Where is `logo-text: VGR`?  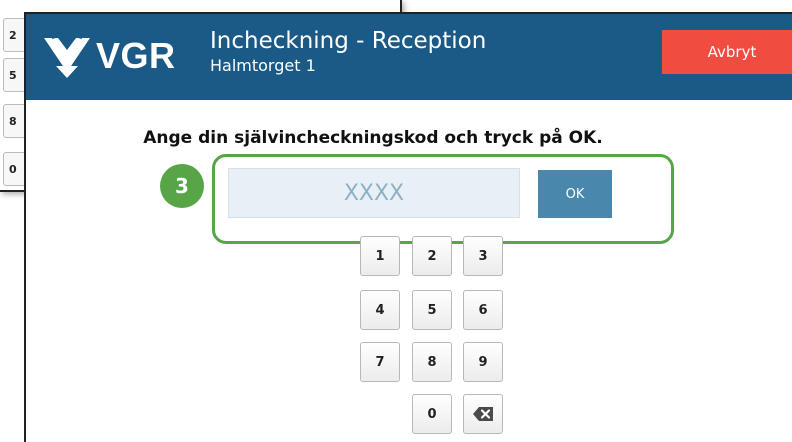
logo-text: VGR is located at coordinates (136, 55).